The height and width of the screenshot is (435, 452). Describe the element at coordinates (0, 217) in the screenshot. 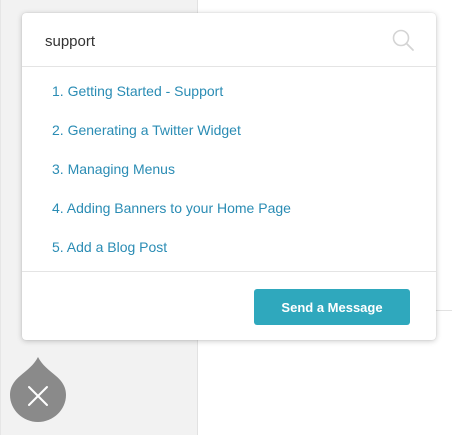

I see `background-left-edge` at that location.